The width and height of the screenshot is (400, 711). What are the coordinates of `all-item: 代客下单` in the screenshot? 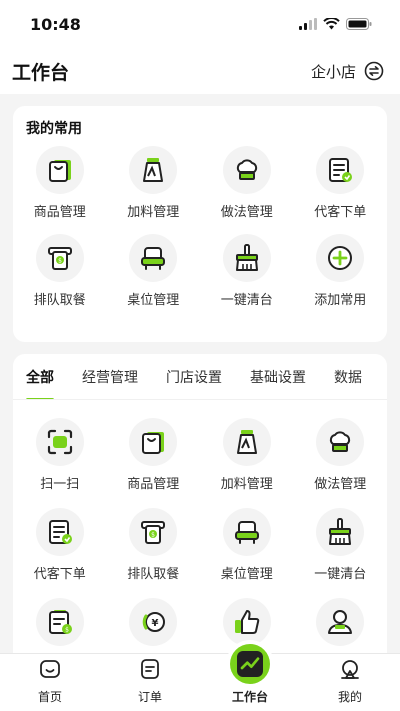 It's located at (60, 545).